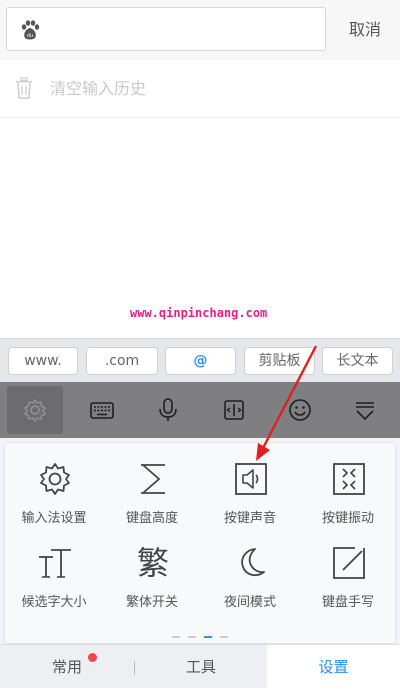 This screenshot has width=400, height=688. Describe the element at coordinates (92, 657) in the screenshot. I see `notification-badge` at that location.